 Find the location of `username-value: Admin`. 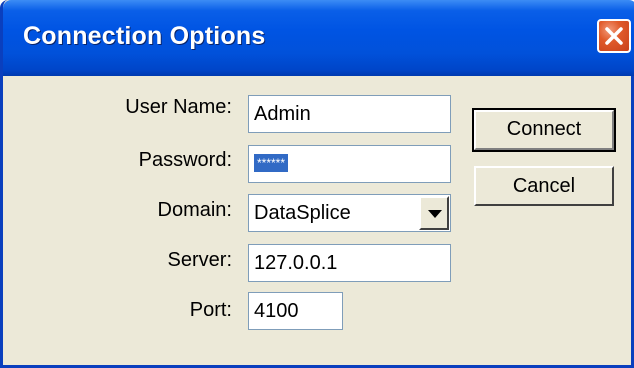

username-value: Admin is located at coordinates (282, 114).